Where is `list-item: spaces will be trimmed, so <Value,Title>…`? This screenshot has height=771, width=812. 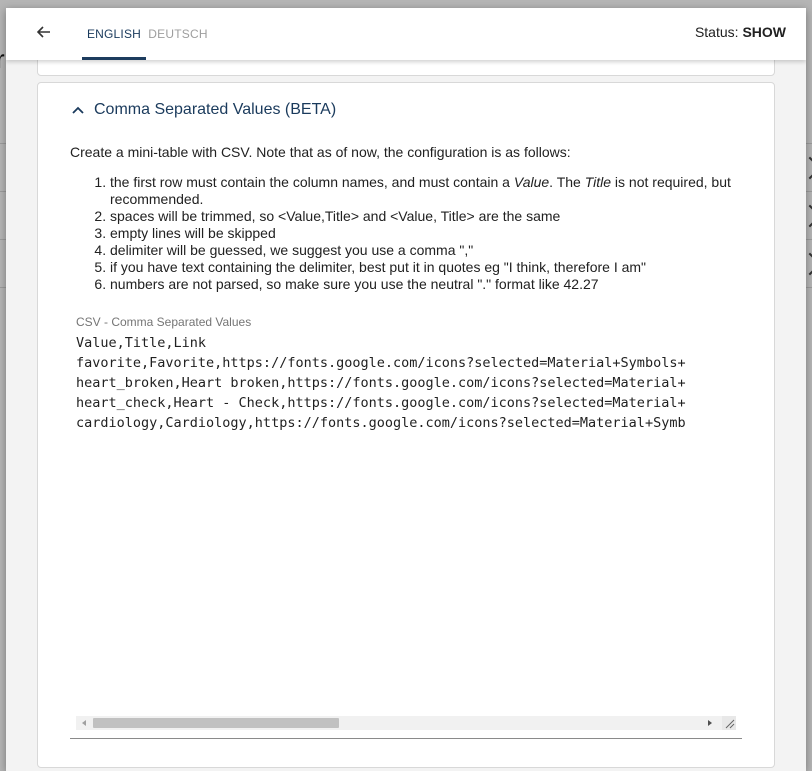 list-item: spaces will be trimmed, so <Value,Title>… is located at coordinates (445, 216).